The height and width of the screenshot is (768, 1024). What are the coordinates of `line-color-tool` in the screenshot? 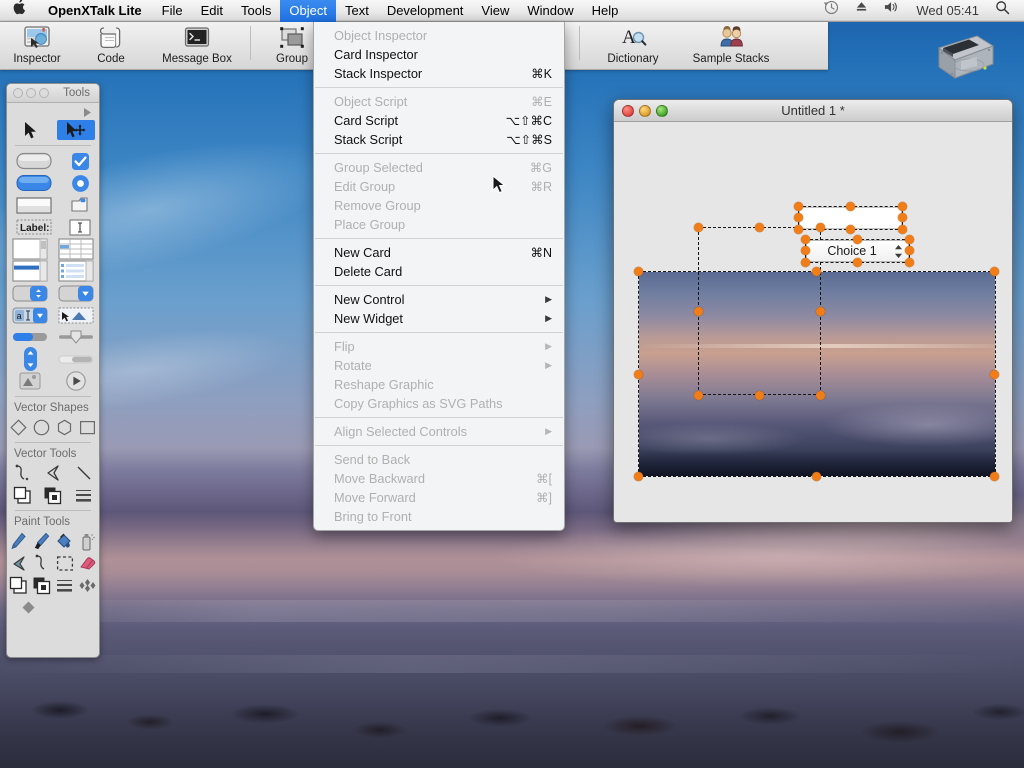 It's located at (53, 495).